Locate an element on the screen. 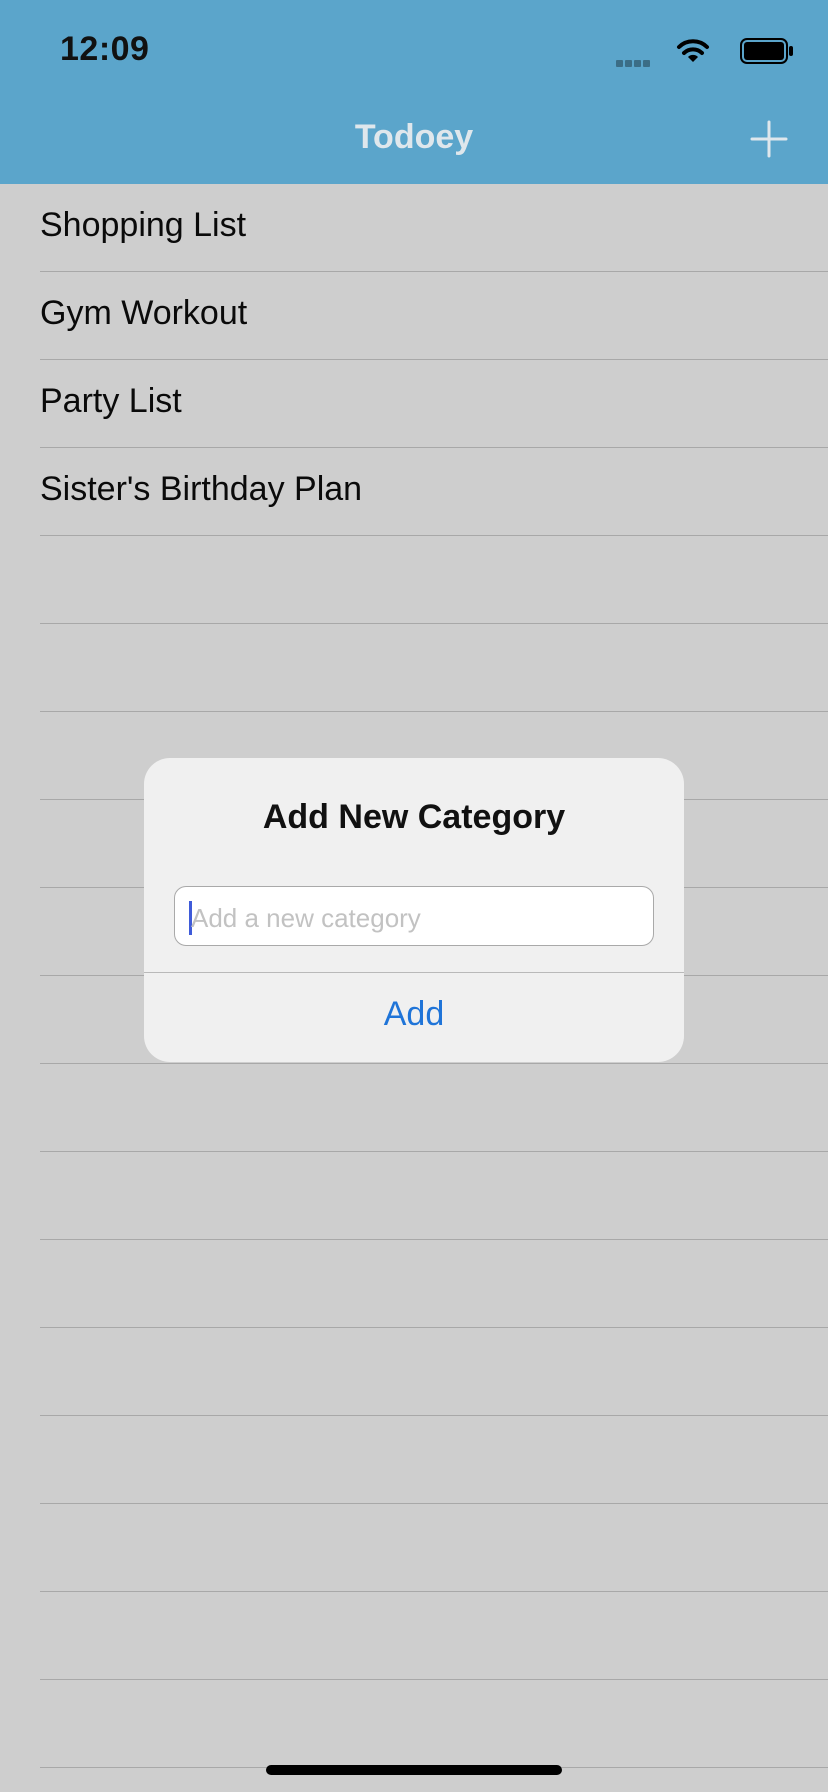  navigation-header: 12:09 Todoey is located at coordinates (414, 92).